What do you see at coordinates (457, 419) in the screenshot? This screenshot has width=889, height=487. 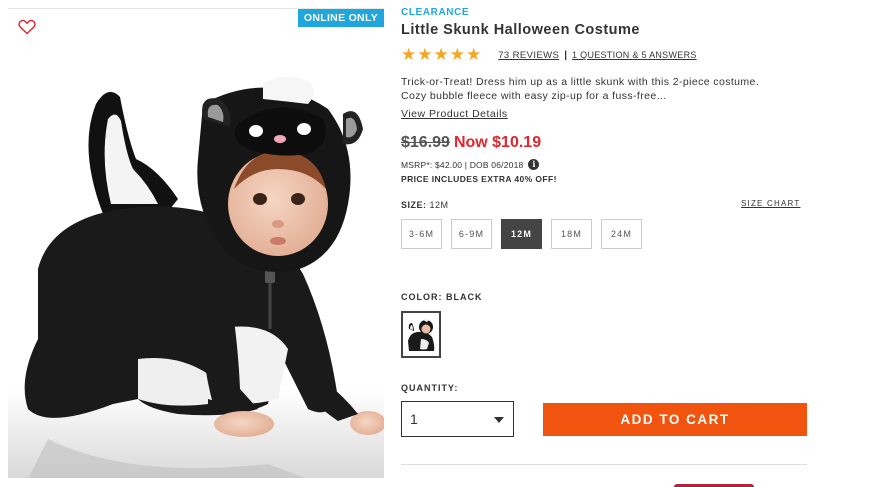 I see `quantity-select: 1` at bounding box center [457, 419].